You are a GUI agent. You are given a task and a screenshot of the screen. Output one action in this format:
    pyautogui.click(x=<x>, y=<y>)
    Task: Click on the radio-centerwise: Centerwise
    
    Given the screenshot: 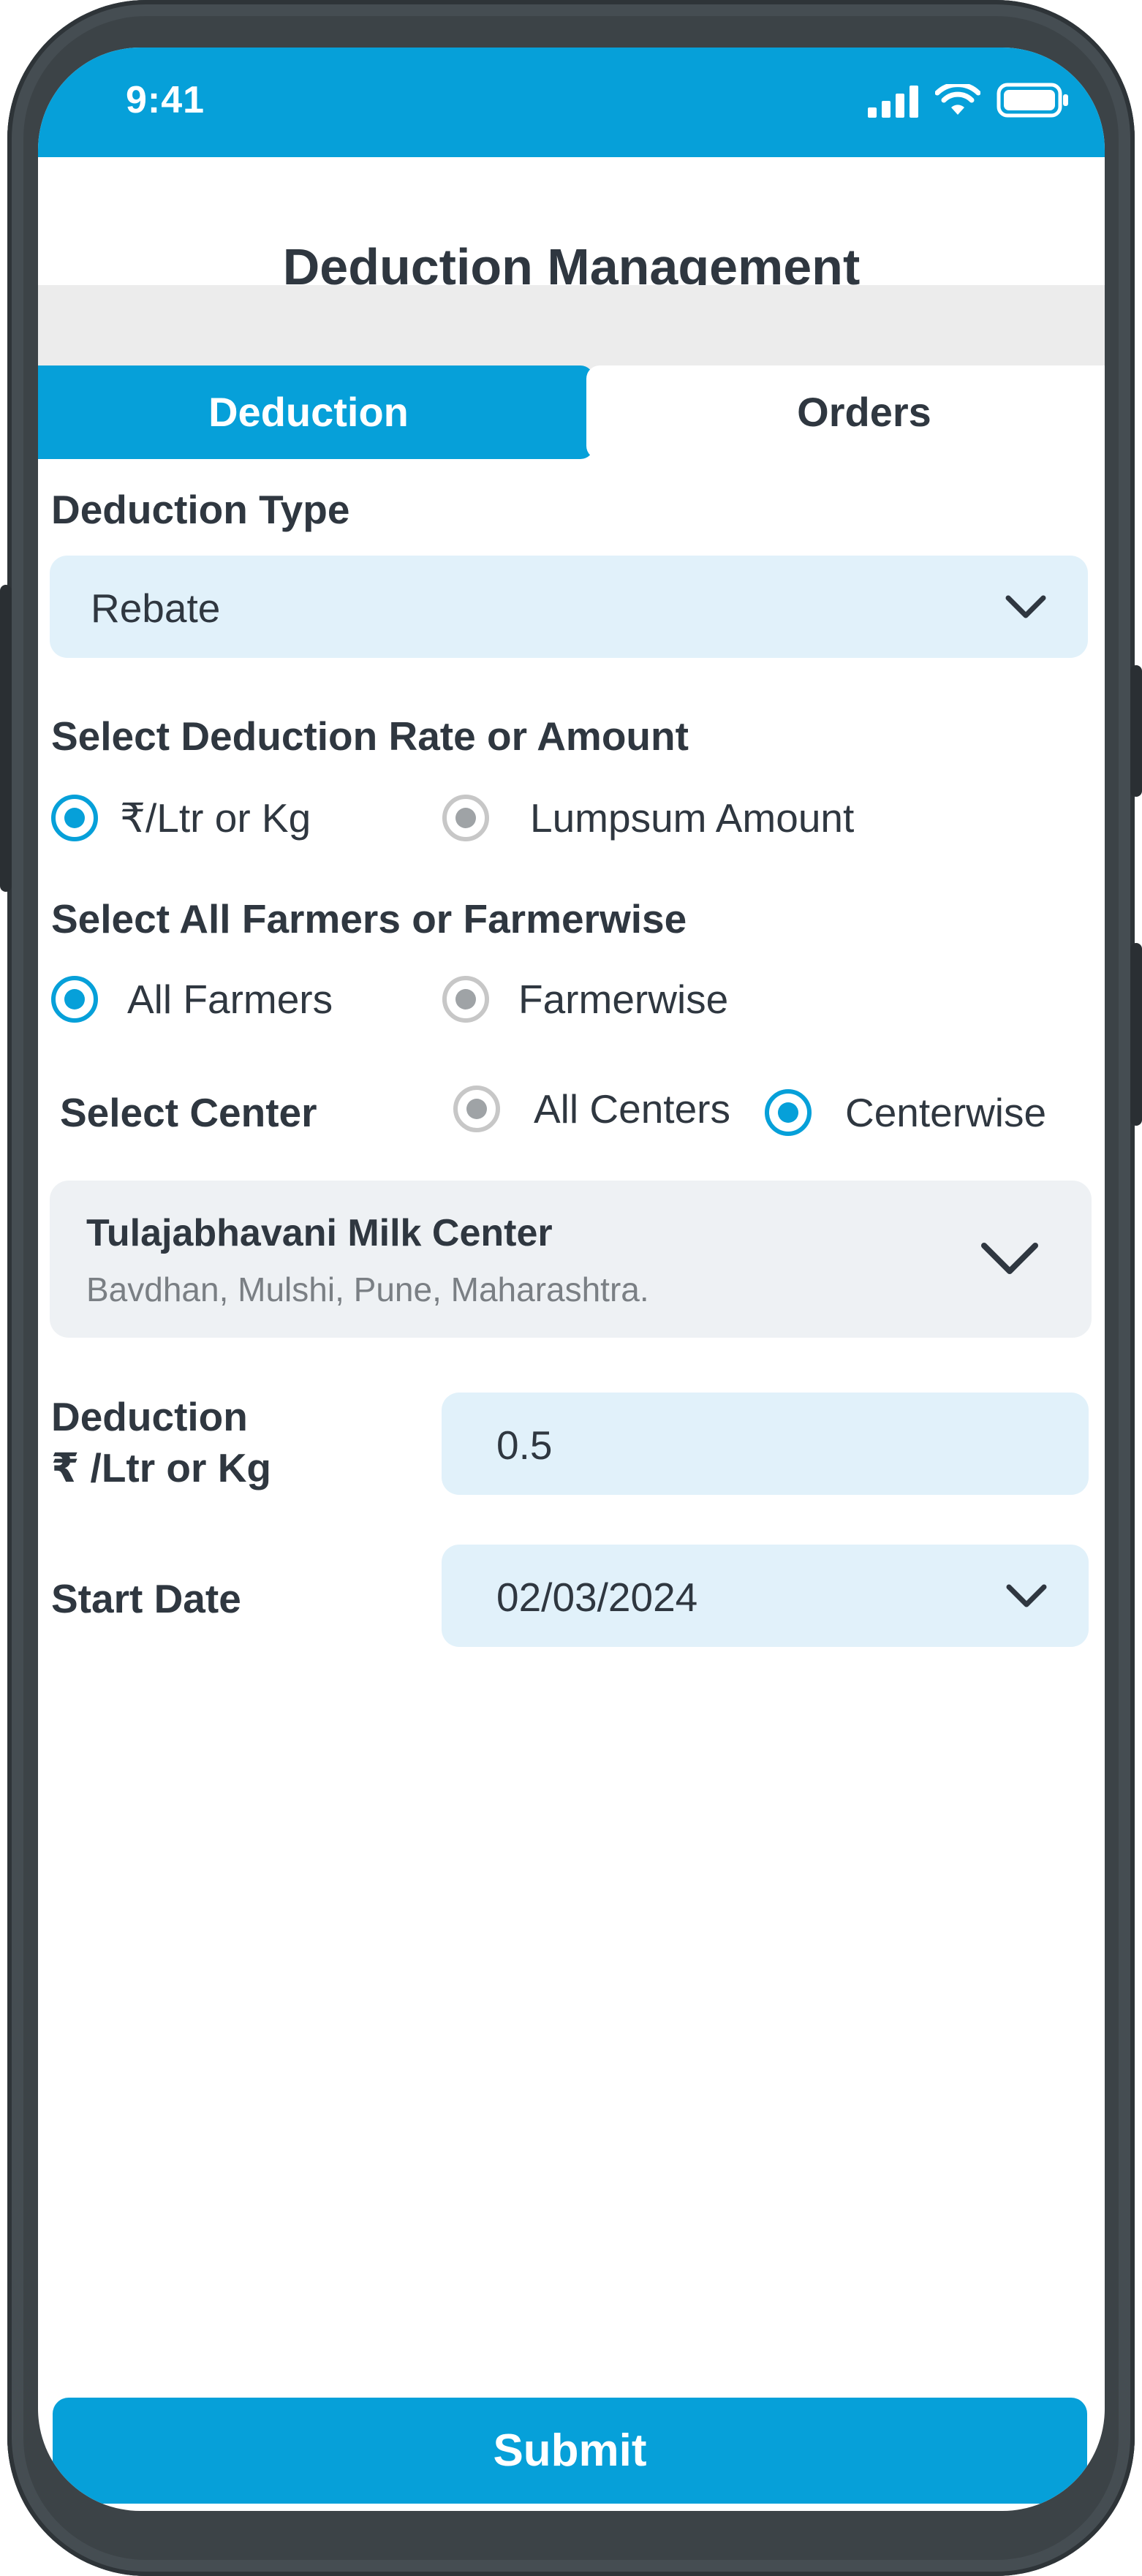 What is the action you would take?
    pyautogui.click(x=905, y=1112)
    